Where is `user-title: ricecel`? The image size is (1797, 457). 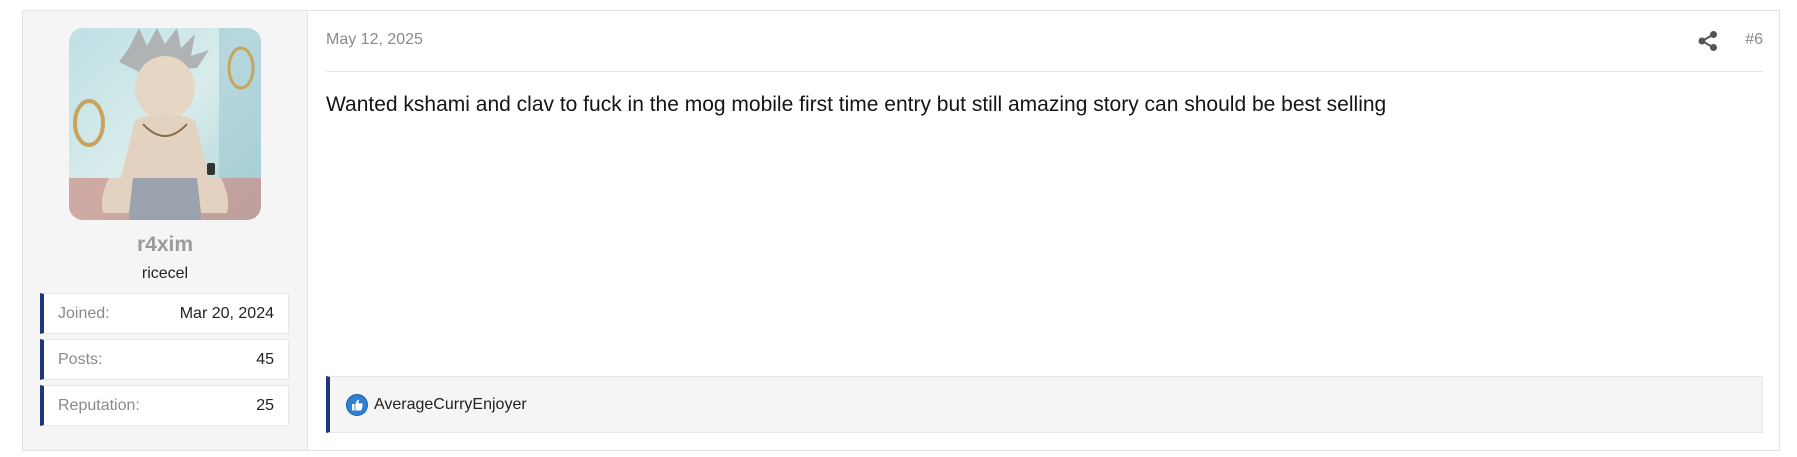
user-title: ricecel is located at coordinates (165, 273).